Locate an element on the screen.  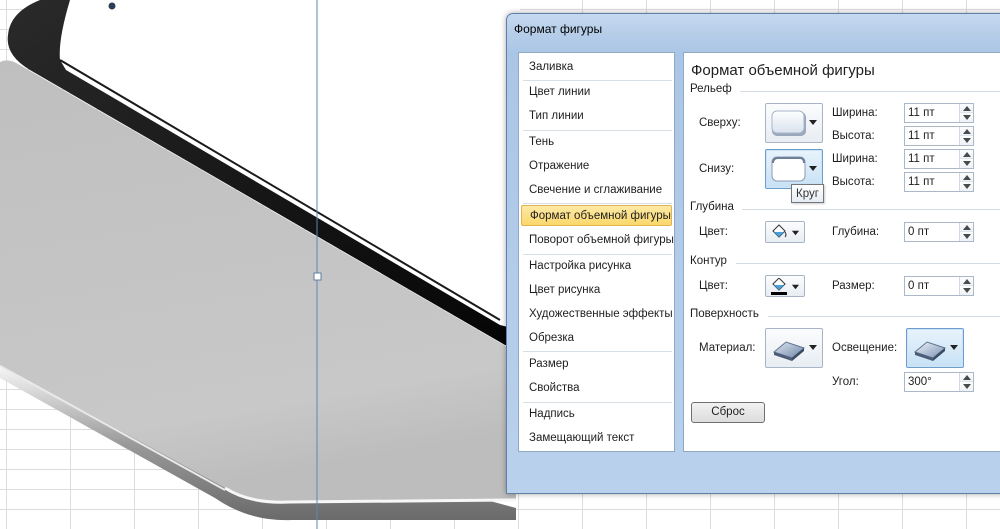
bevel-top-dropdown is located at coordinates (794, 123).